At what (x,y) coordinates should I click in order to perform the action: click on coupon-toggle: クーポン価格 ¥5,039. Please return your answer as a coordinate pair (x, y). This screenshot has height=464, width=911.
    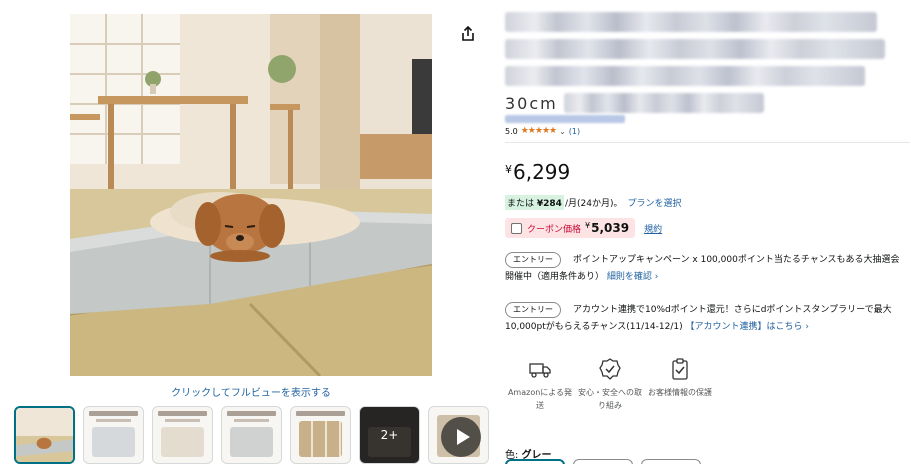
    Looking at the image, I should click on (570, 228).